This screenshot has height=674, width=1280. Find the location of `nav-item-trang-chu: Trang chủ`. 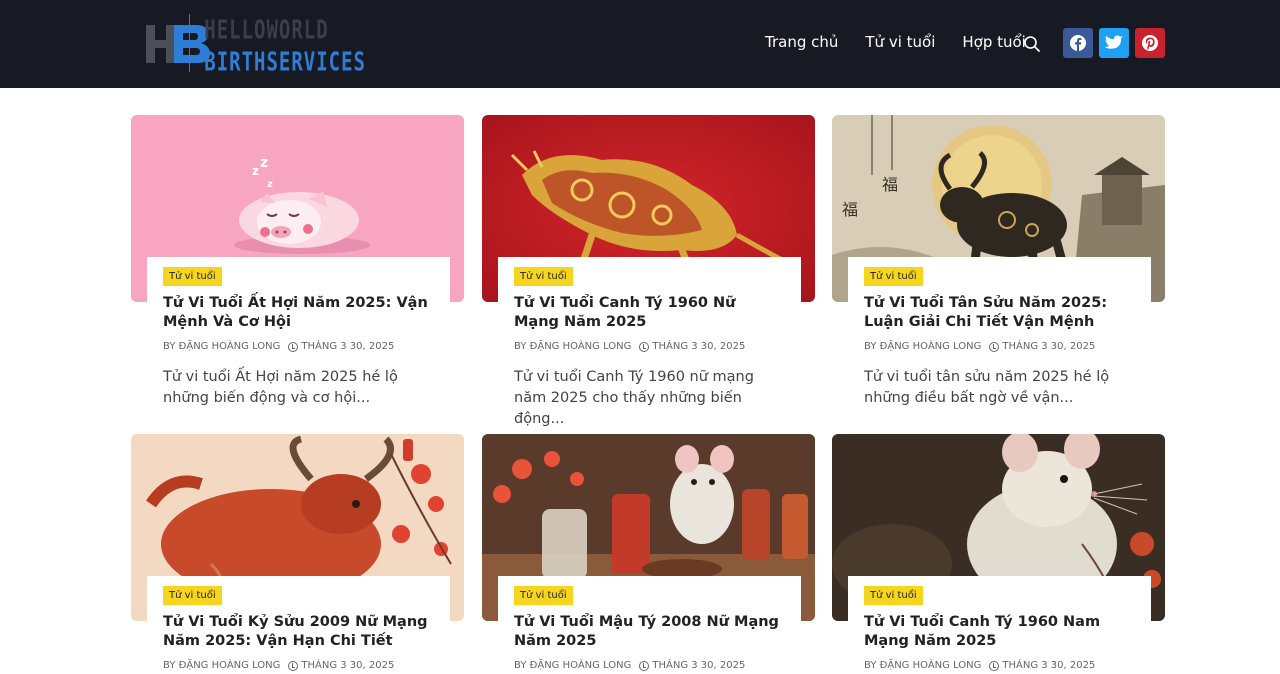

nav-item-trang-chu: Trang chủ is located at coordinates (801, 42).